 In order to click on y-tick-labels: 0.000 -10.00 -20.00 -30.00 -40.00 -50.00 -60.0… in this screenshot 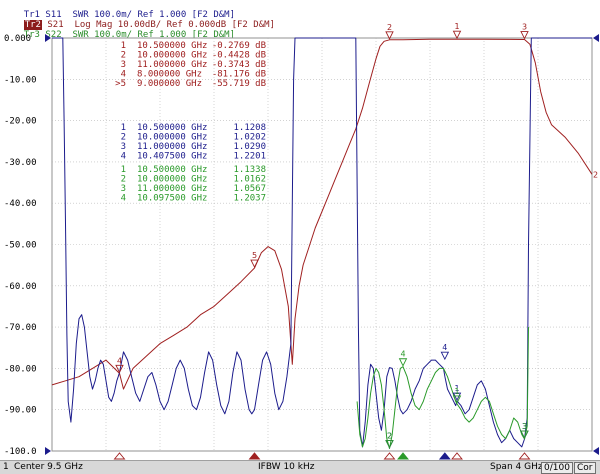, I will do `click(20, 245)`.